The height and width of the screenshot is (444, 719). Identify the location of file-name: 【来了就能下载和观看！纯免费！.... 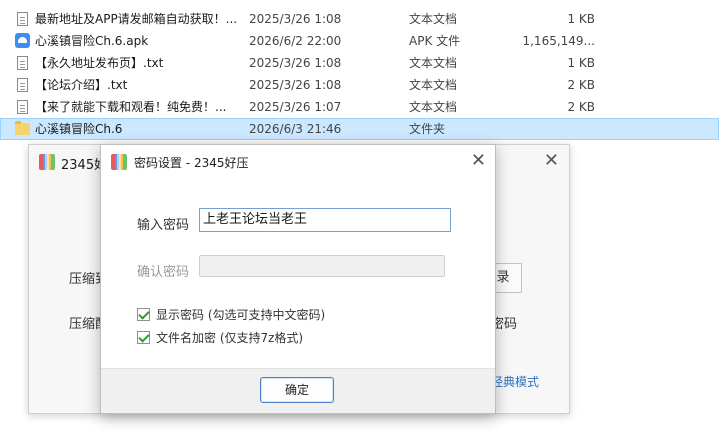
(131, 107).